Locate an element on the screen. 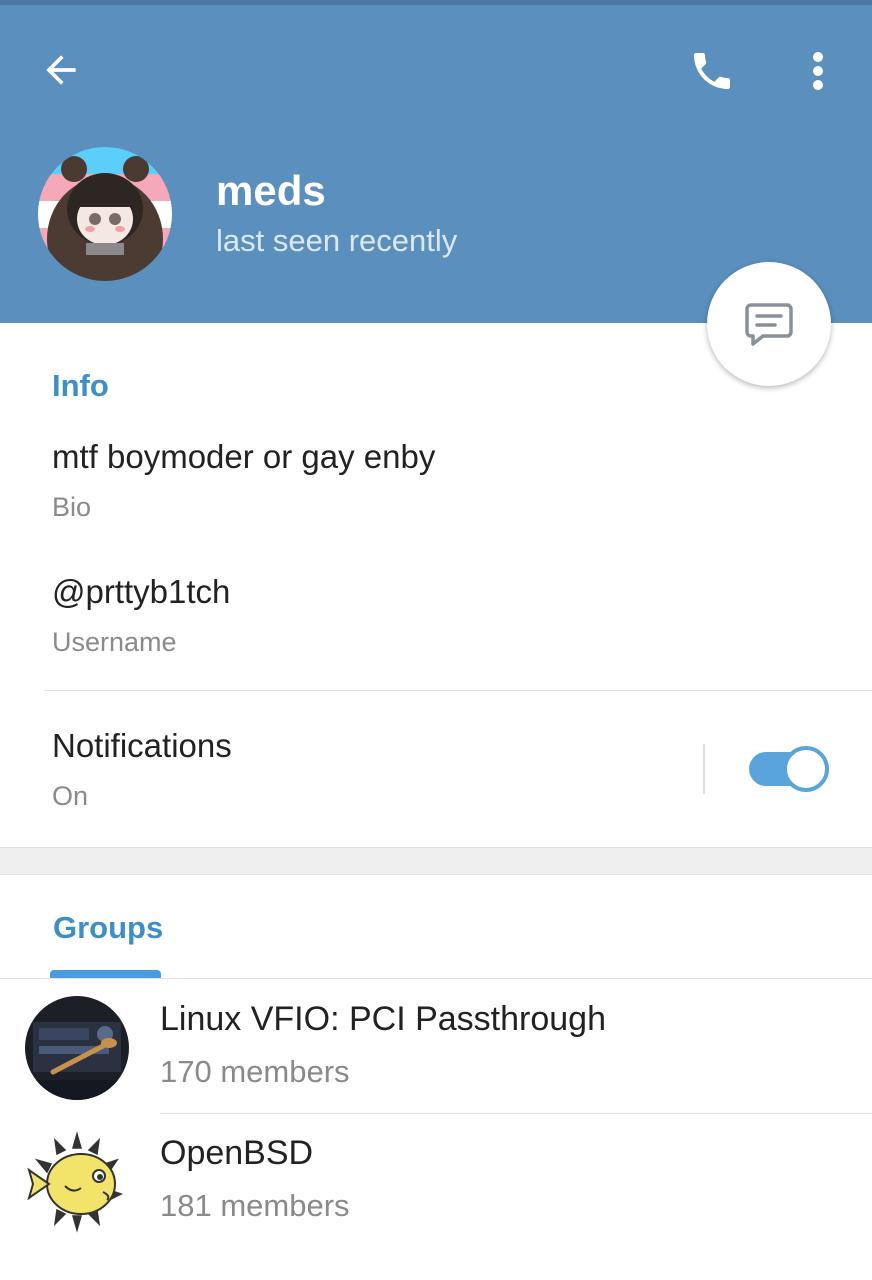 The width and height of the screenshot is (872, 1280). group-avatar-image is located at coordinates (77, 1048).